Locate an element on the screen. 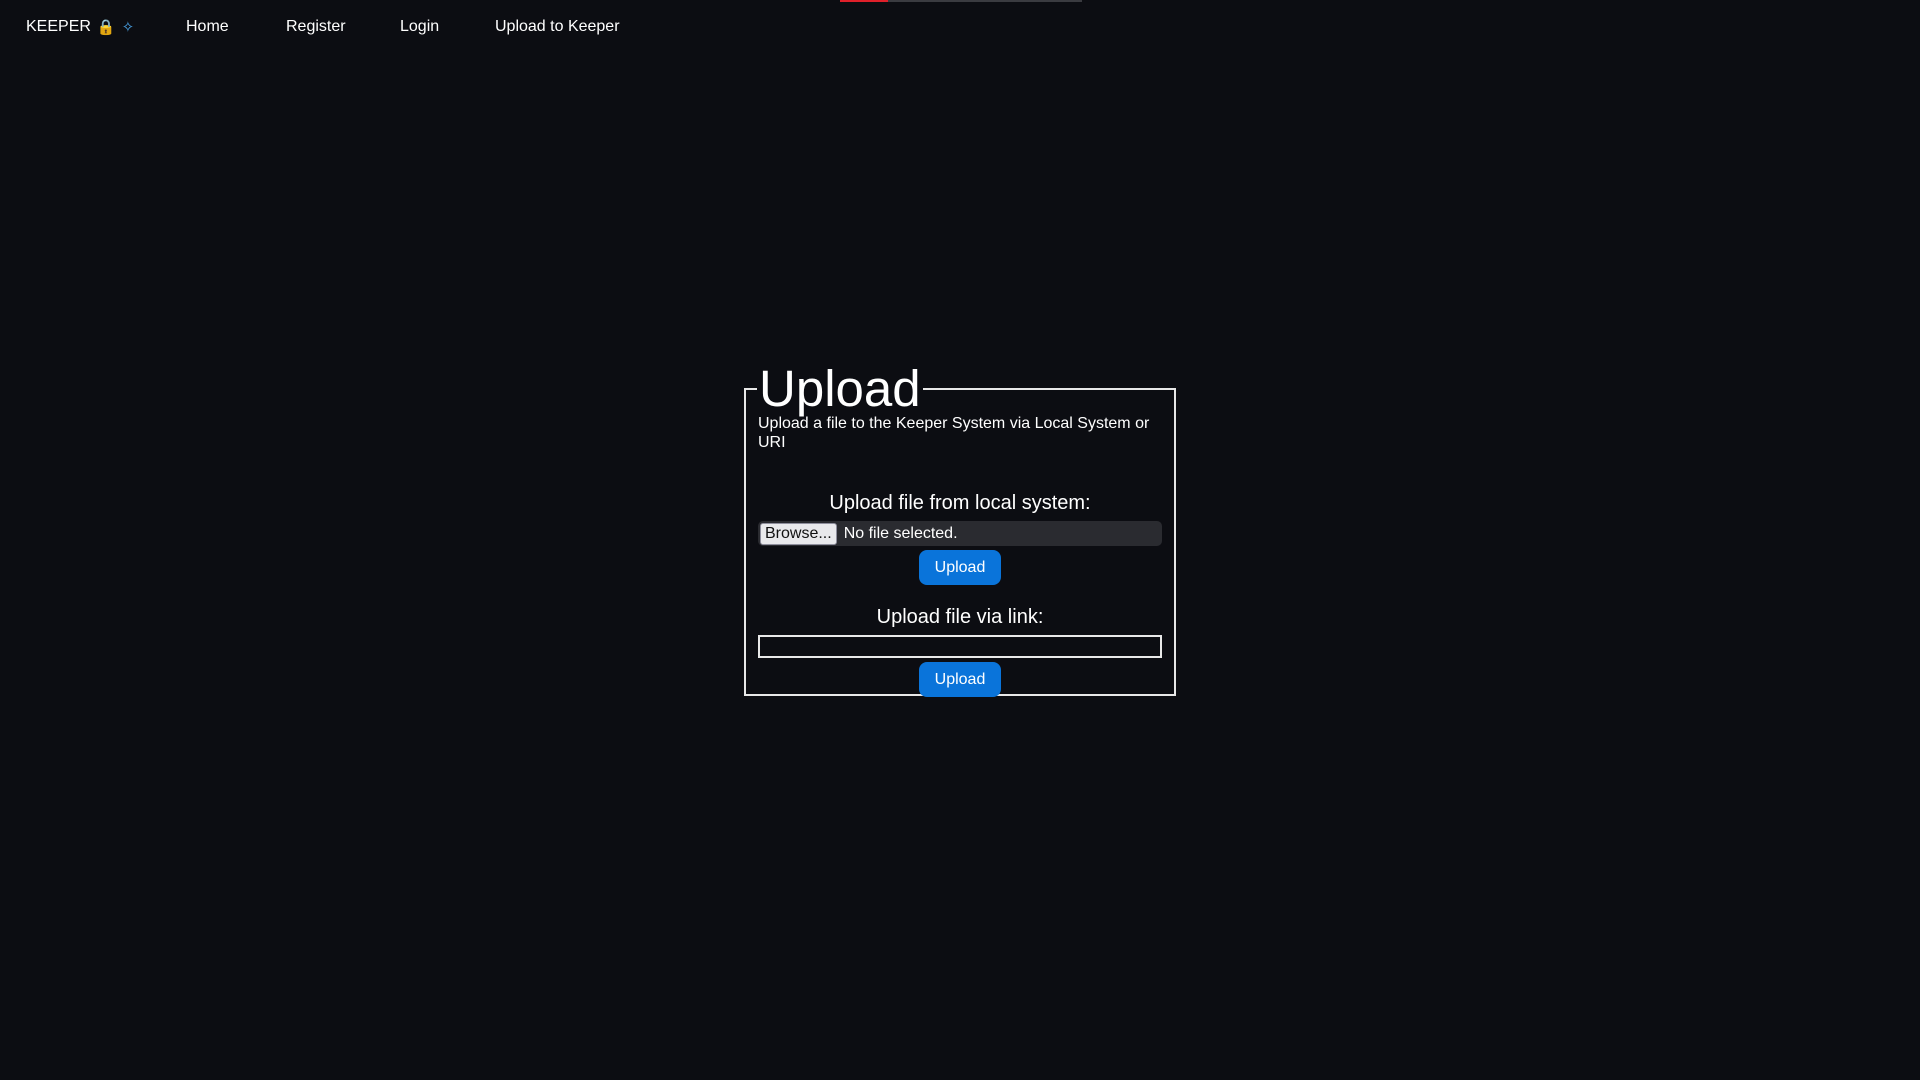 This screenshot has width=1920, height=1080. nav-link-home: Home is located at coordinates (207, 27).